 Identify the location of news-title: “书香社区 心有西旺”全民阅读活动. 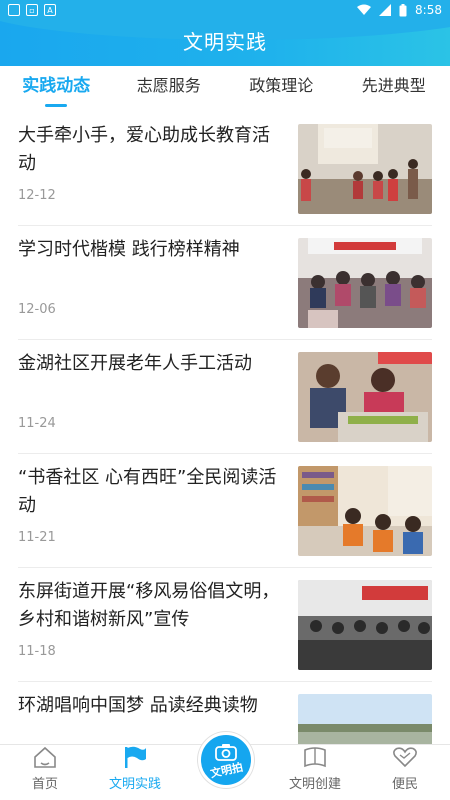
(147, 491).